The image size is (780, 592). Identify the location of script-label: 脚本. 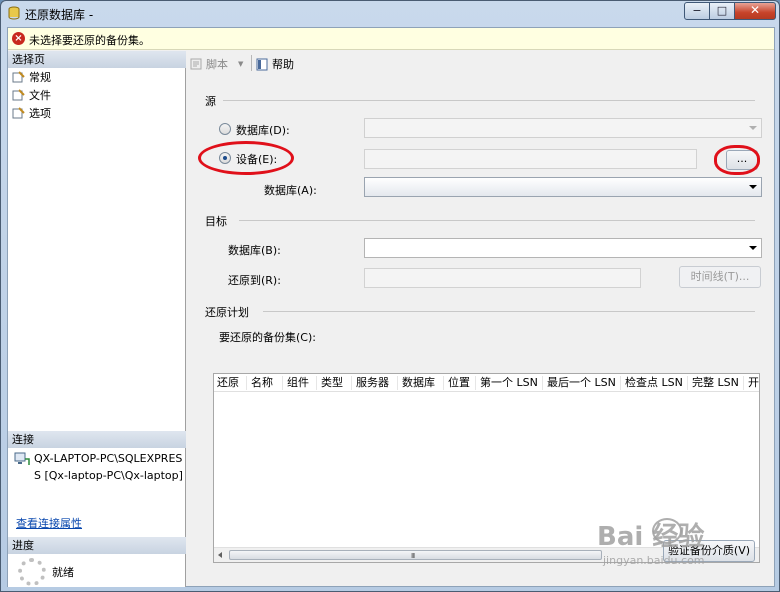
(217, 64).